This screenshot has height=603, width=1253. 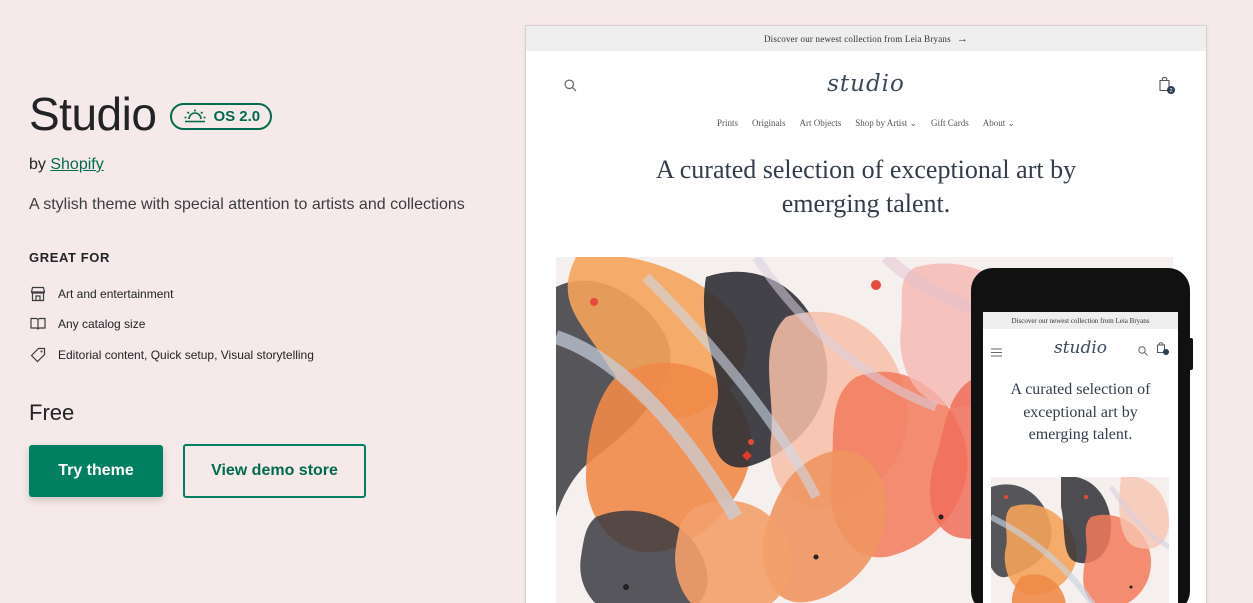 What do you see at coordinates (1163, 351) in the screenshot?
I see `cart-icon` at bounding box center [1163, 351].